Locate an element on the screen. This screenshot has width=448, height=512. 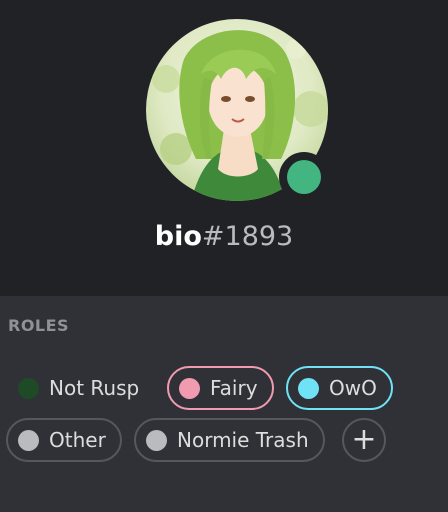
role-pill: OwO is located at coordinates (339, 388).